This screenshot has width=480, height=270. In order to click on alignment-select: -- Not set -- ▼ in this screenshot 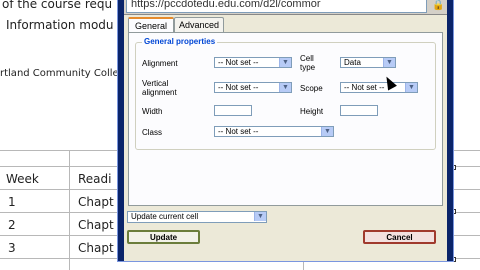, I will do `click(253, 62)`.